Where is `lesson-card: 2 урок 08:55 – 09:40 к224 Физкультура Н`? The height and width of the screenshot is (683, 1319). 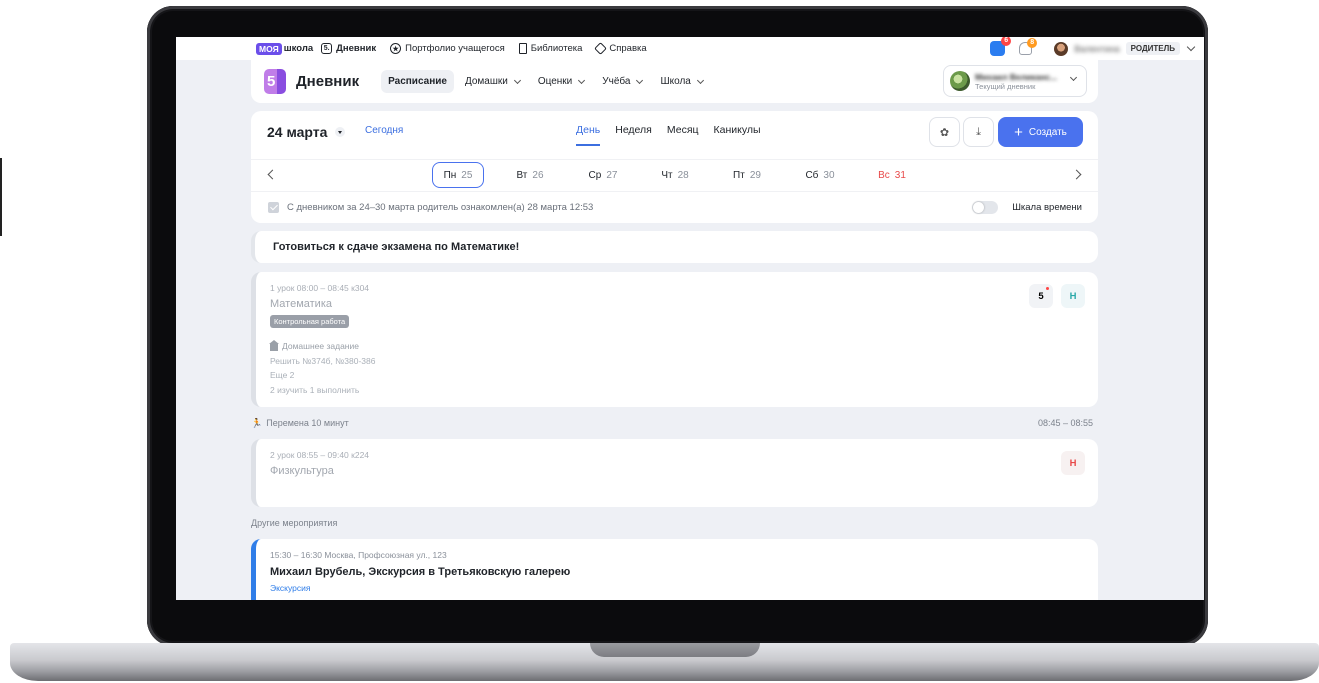
lesson-card: 2 урок 08:55 – 09:40 к224 Физкультура Н is located at coordinates (674, 473).